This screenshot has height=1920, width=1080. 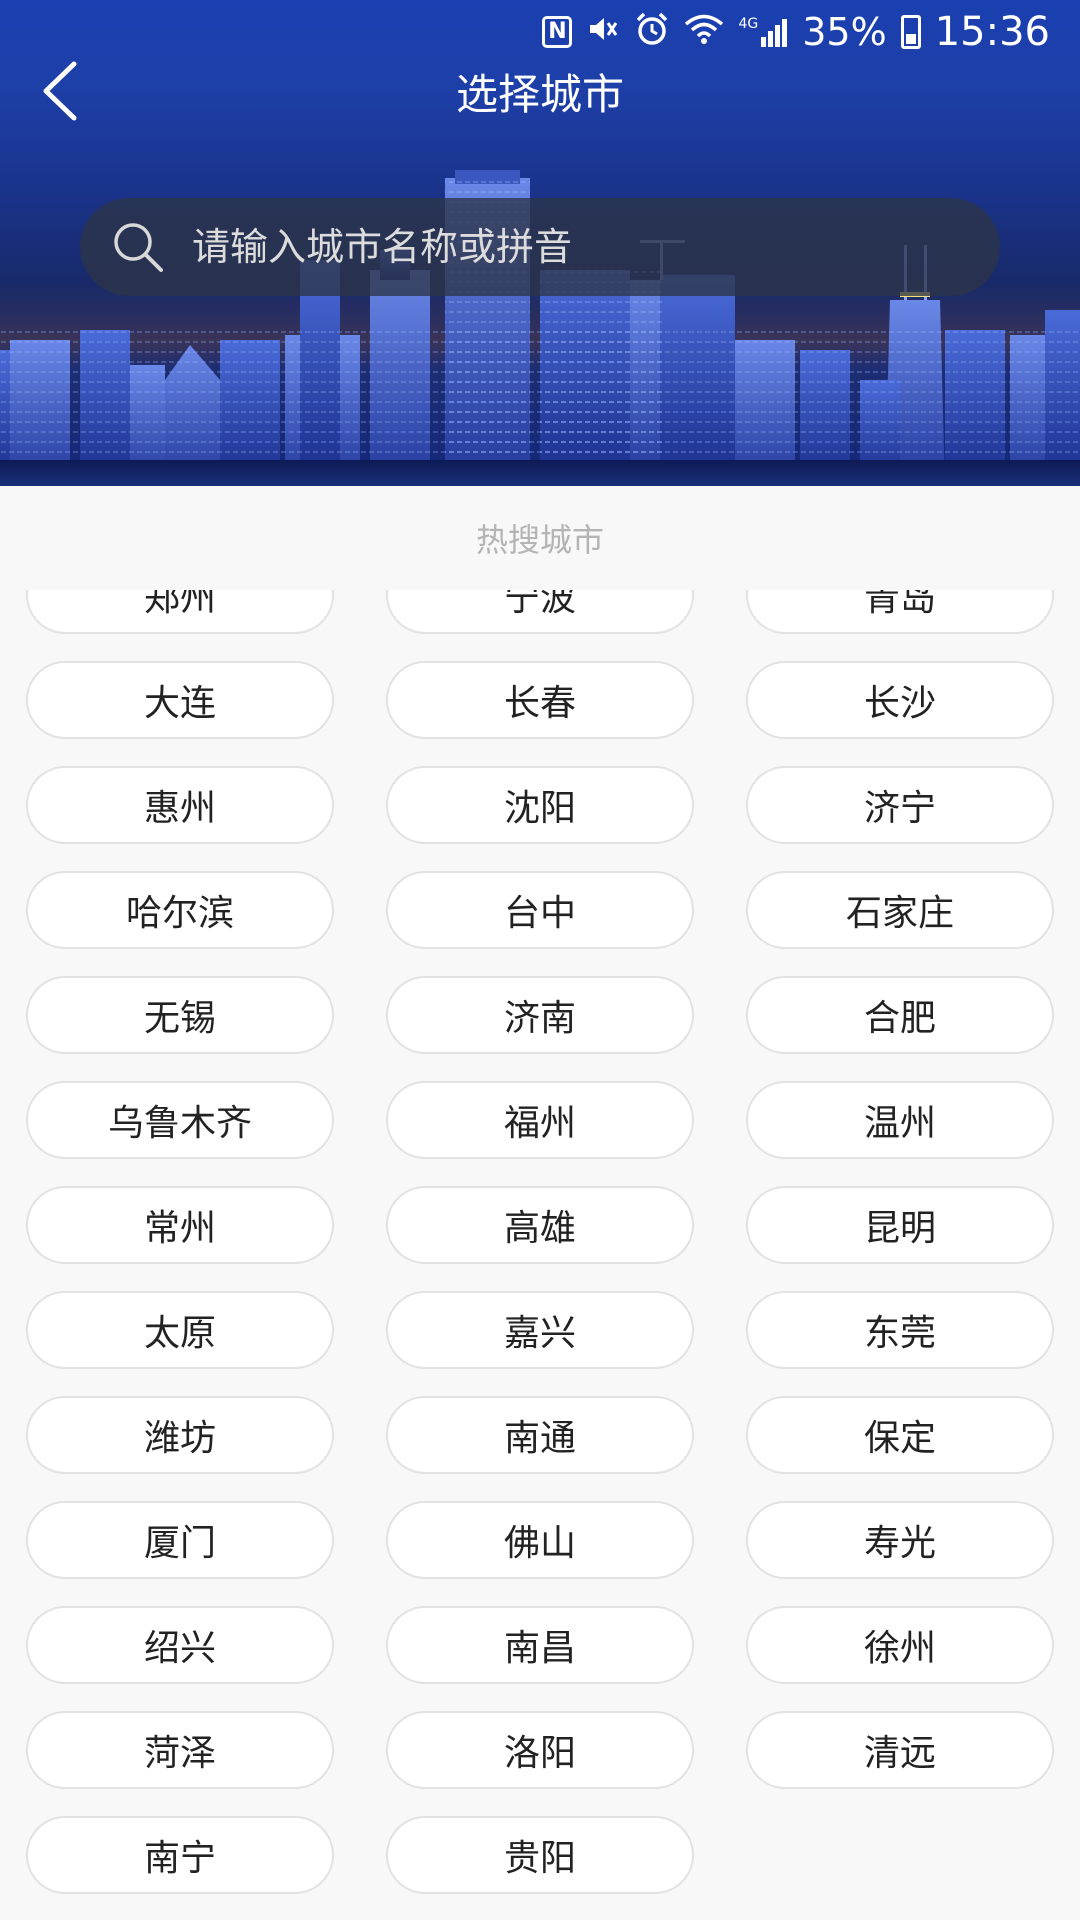 I want to click on city-button: 长沙, so click(x=900, y=700).